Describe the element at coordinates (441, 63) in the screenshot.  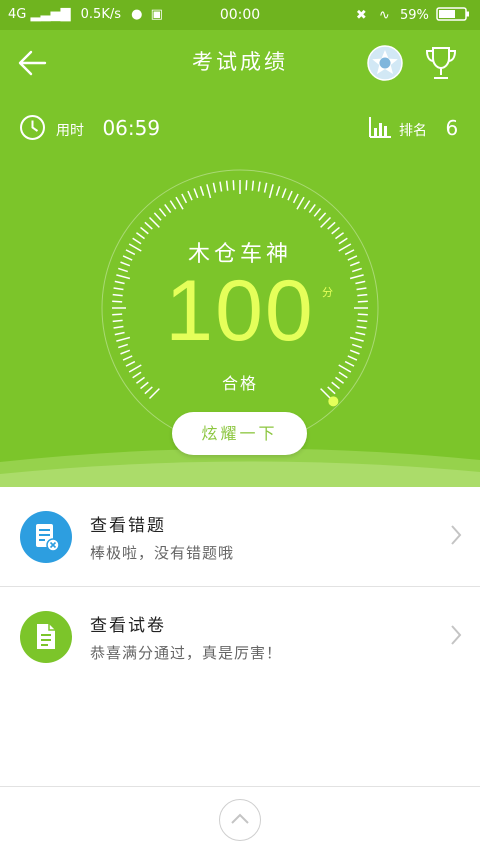
I see `trophy-icon` at that location.